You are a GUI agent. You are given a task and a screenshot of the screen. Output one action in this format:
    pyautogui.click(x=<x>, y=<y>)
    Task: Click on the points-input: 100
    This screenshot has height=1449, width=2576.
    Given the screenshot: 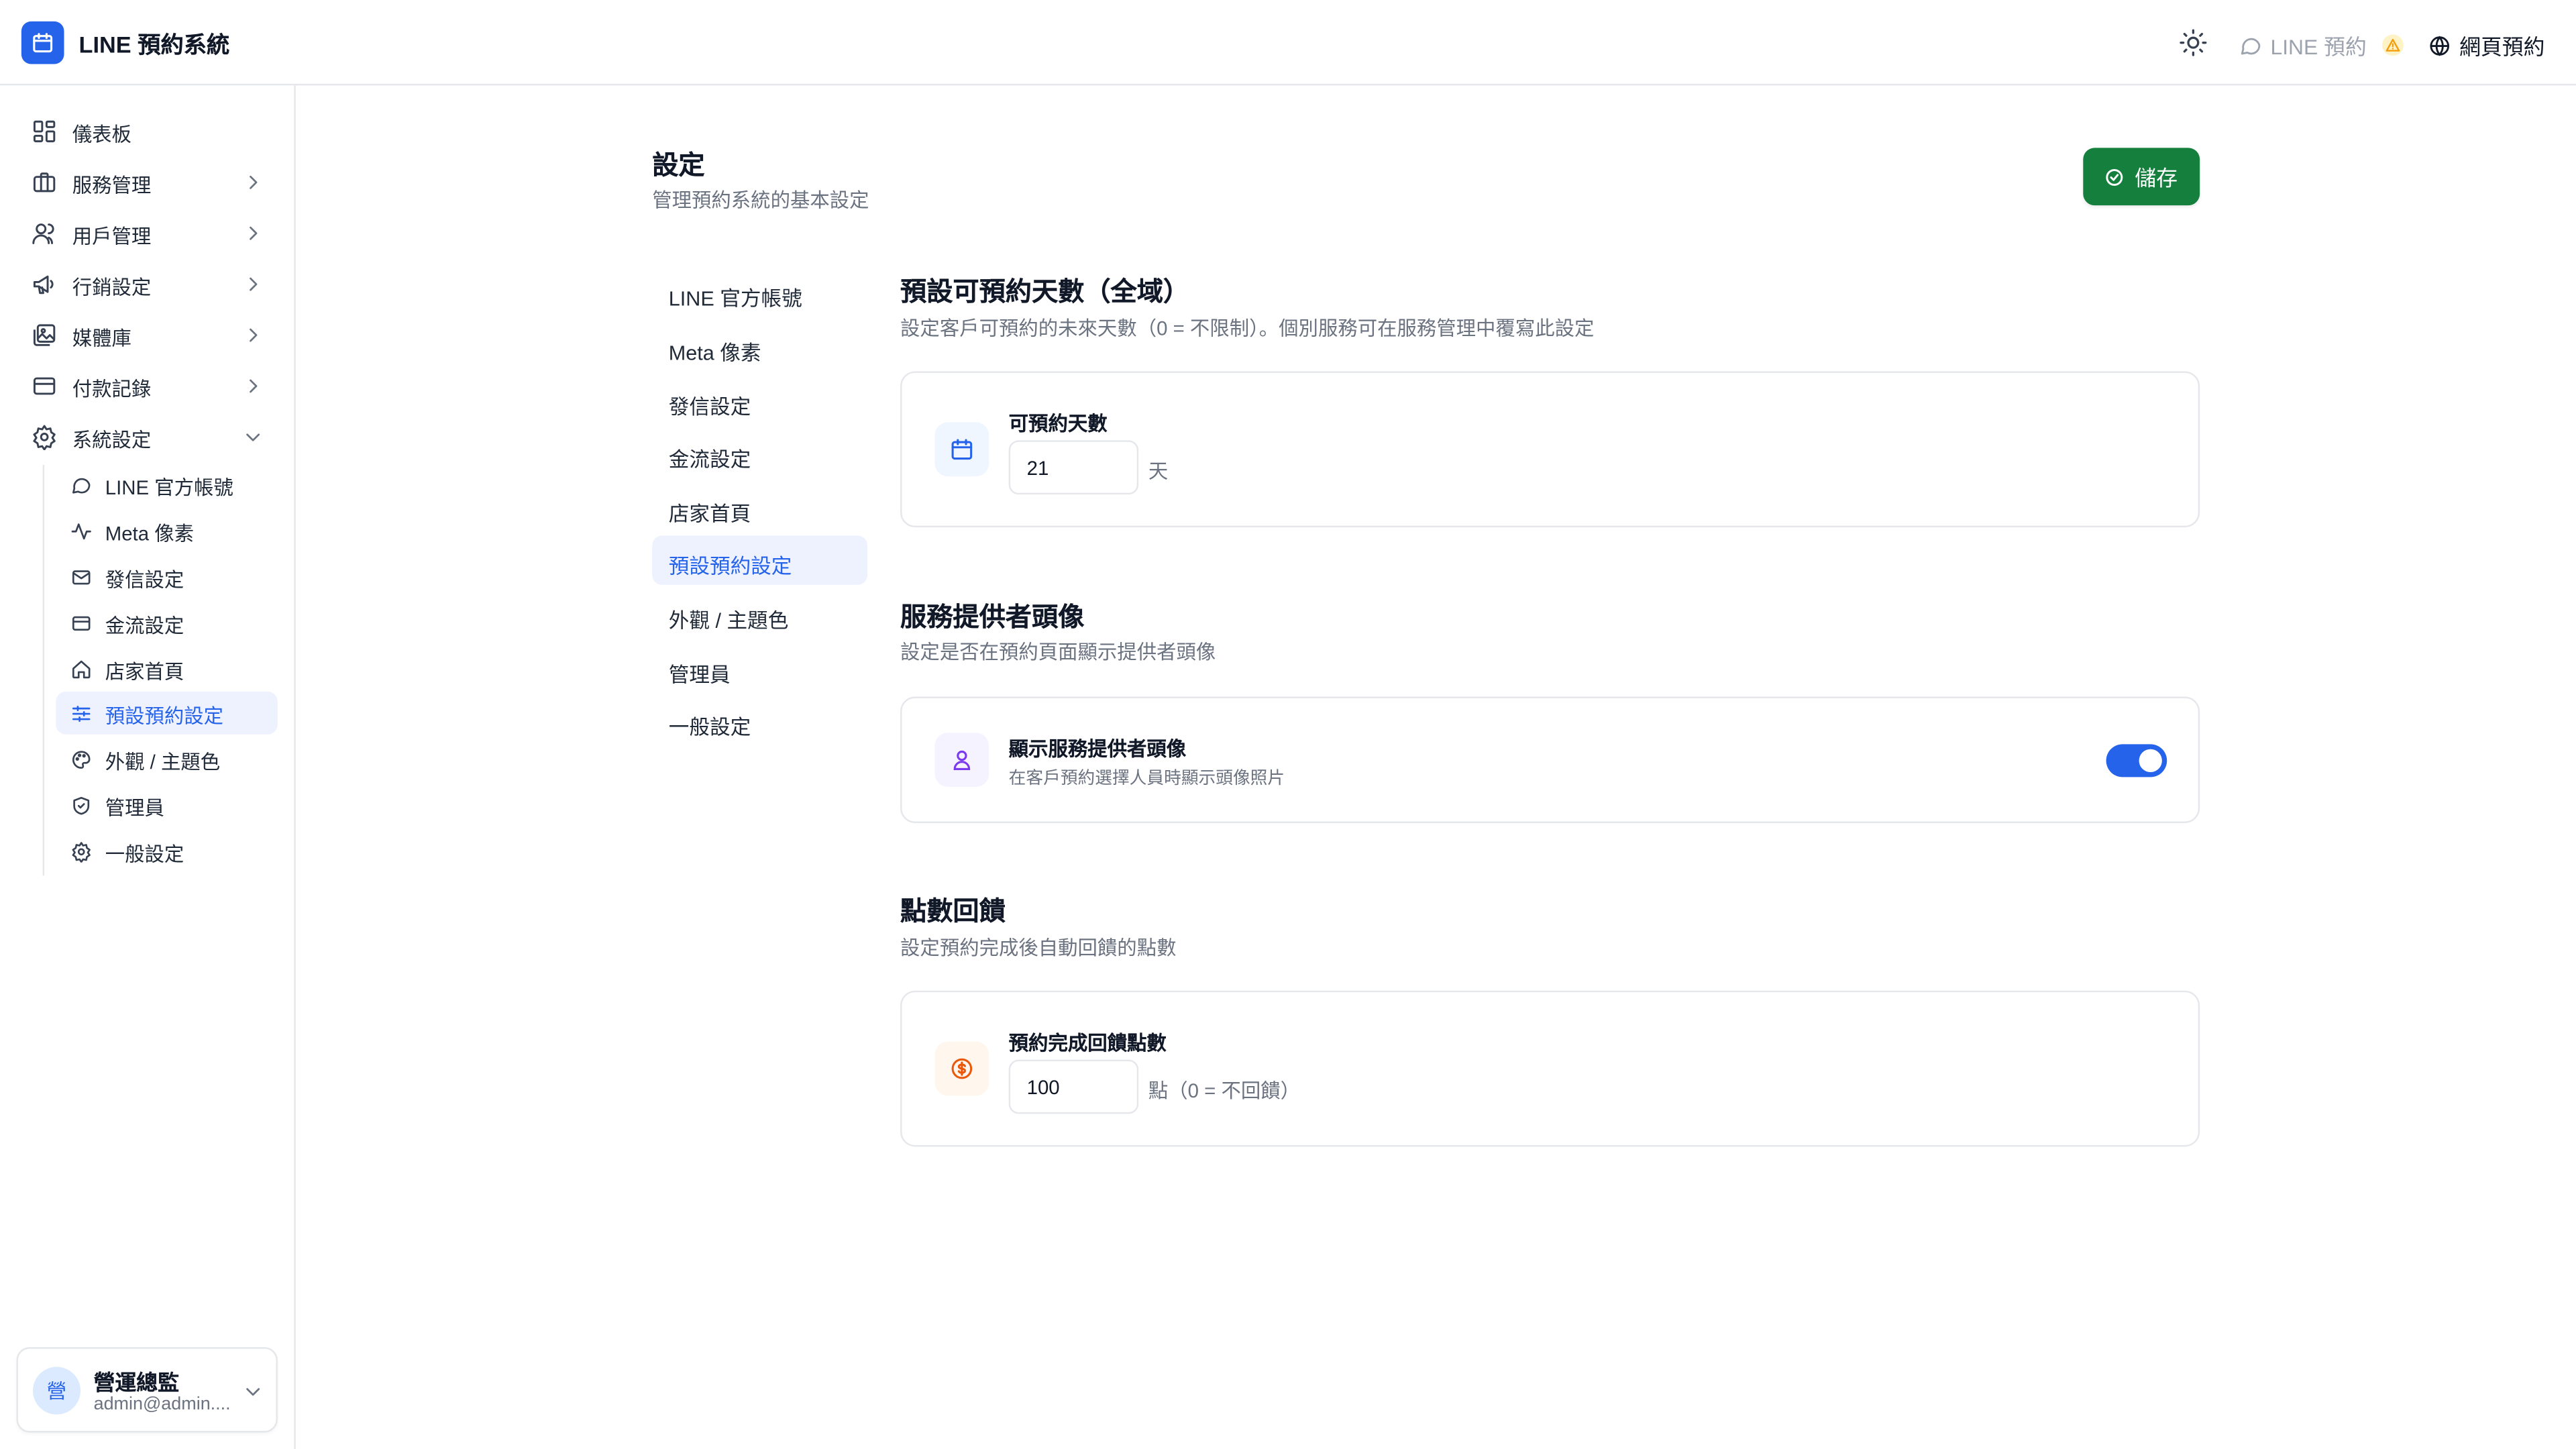 What is the action you would take?
    pyautogui.click(x=1073, y=1086)
    